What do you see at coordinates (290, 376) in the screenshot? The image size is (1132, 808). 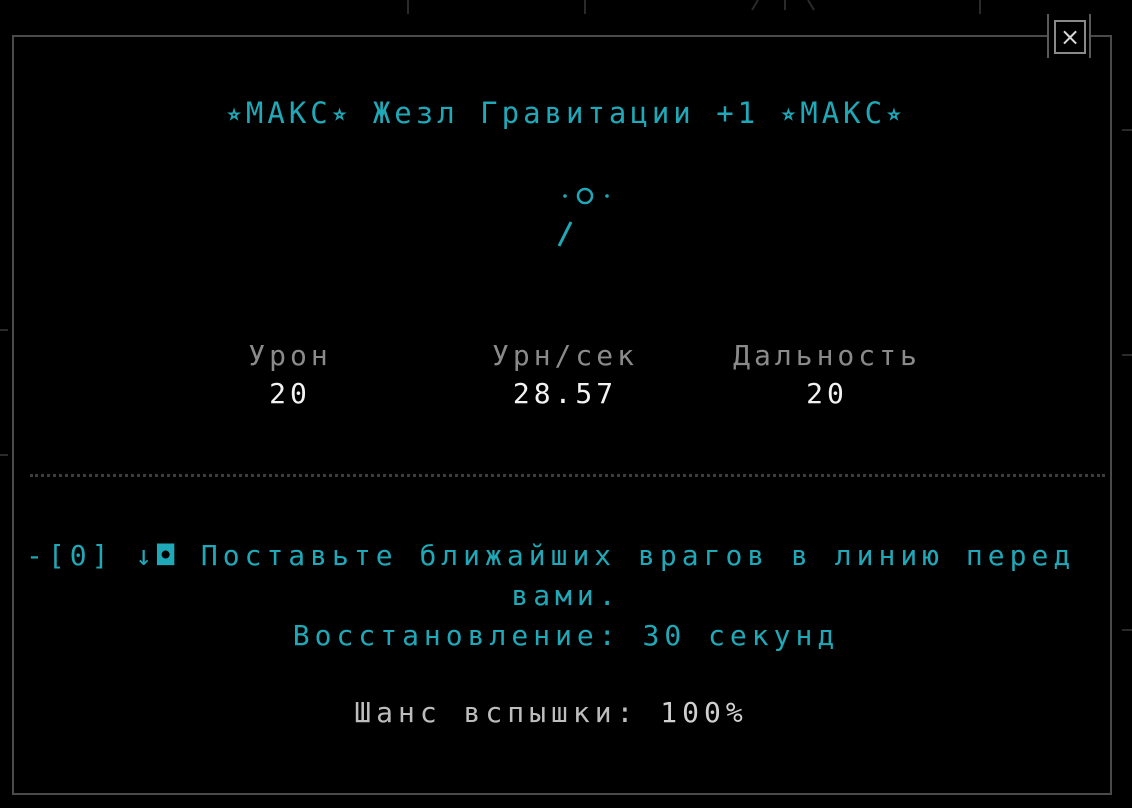 I see `stat-damage: Урон 20` at bounding box center [290, 376].